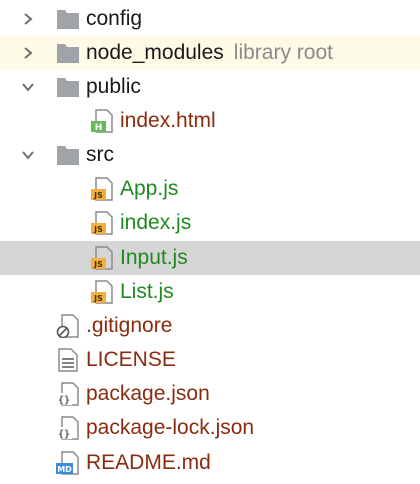 This screenshot has width=420, height=484. What do you see at coordinates (99, 128) in the screenshot?
I see `html-badge-text: H` at bounding box center [99, 128].